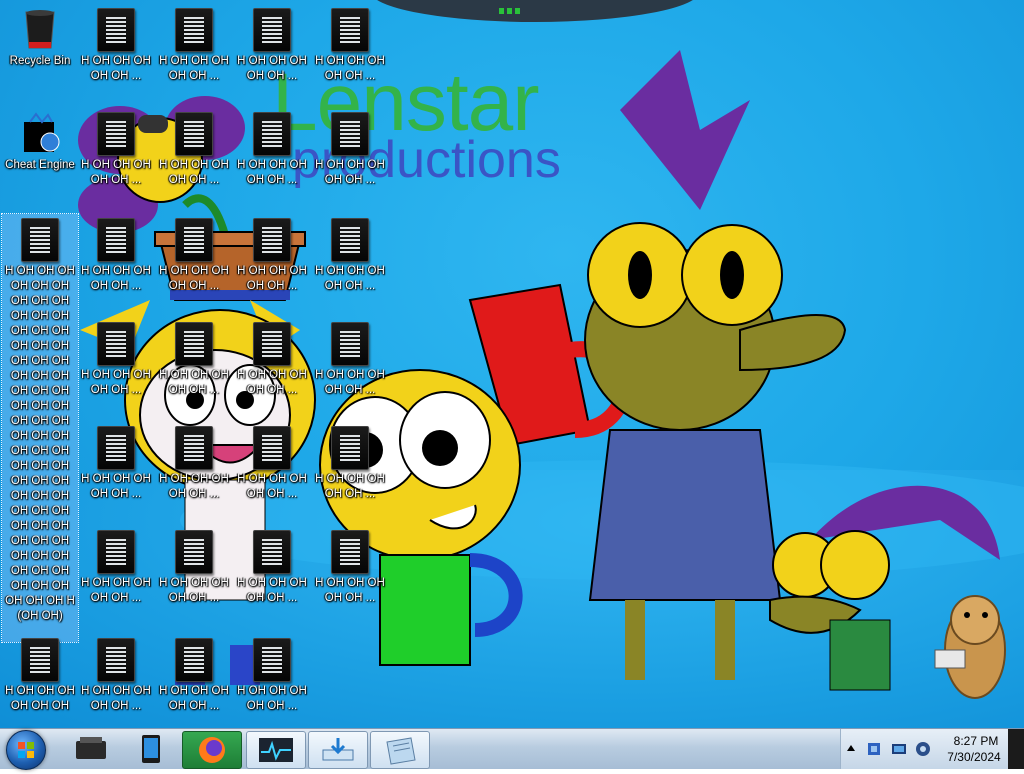 Image resolution: width=1024 pixels, height=774 pixels. I want to click on network-icon, so click(875, 749).